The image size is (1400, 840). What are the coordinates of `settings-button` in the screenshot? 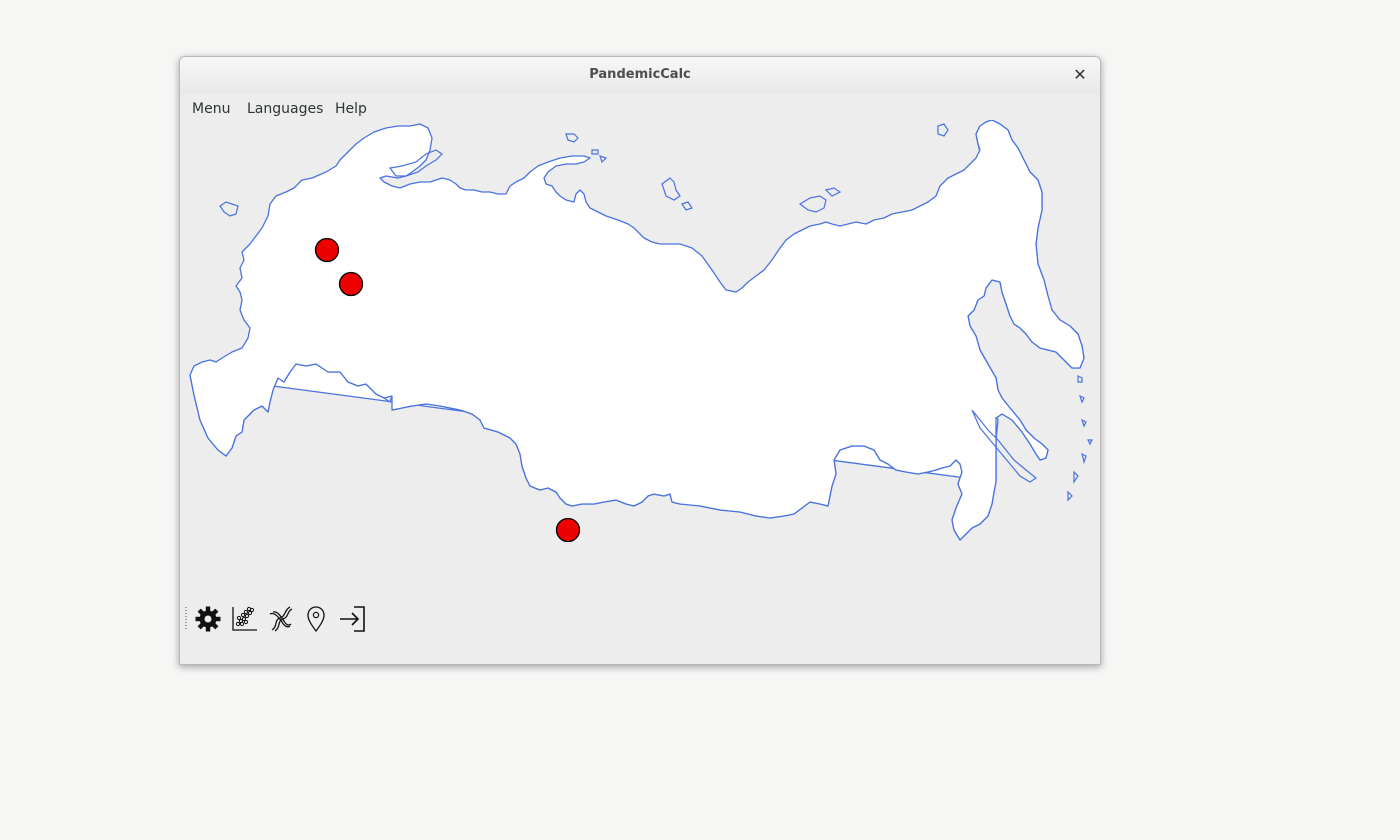 It's located at (208, 619).